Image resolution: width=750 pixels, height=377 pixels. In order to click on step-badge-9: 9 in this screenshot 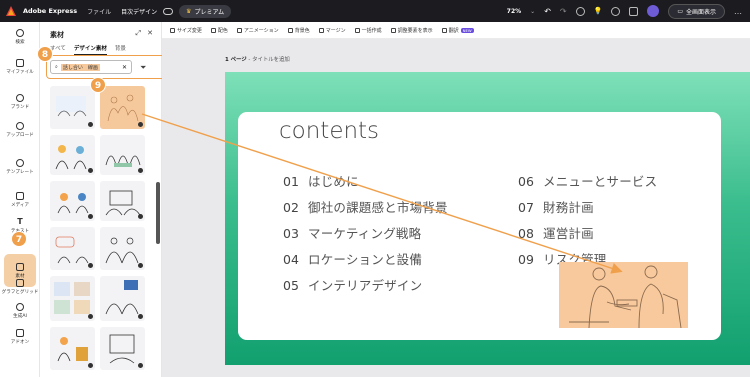, I will do `click(98, 85)`.